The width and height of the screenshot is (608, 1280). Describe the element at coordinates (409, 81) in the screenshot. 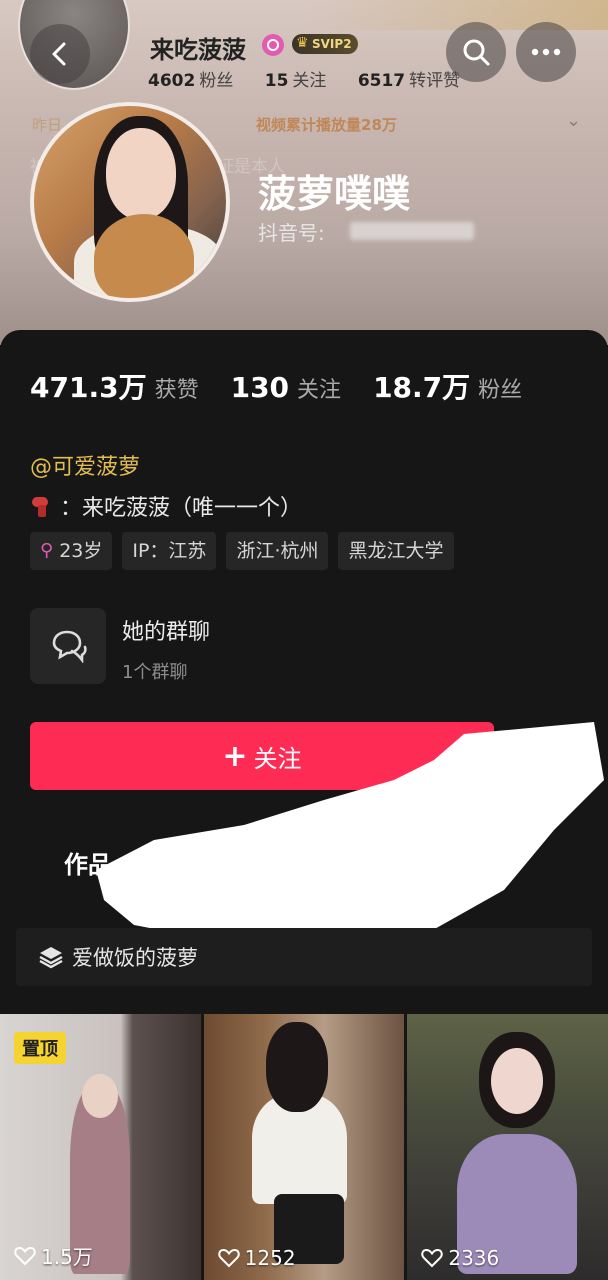

I see `mini-stat-interactions: 6517 转评赞` at that location.